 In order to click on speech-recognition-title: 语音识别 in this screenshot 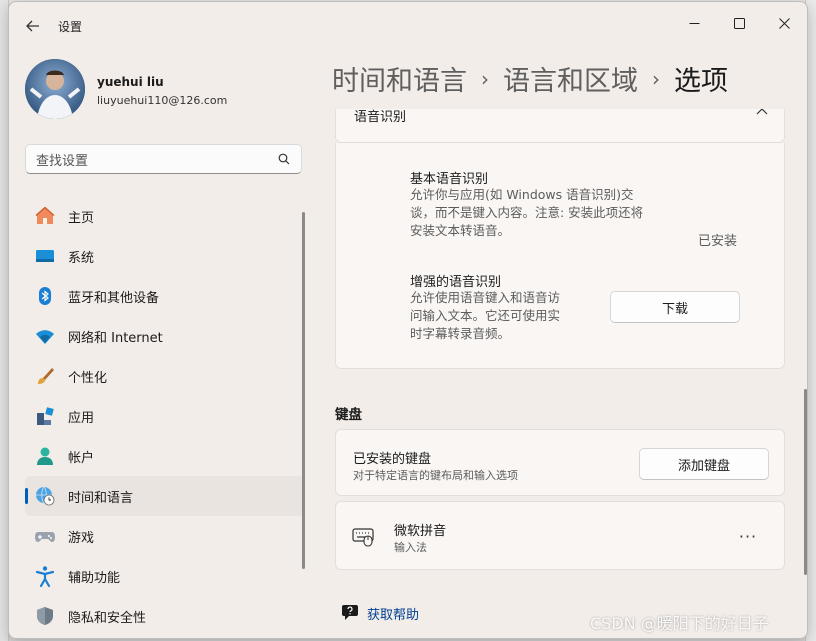, I will do `click(380, 117)`.